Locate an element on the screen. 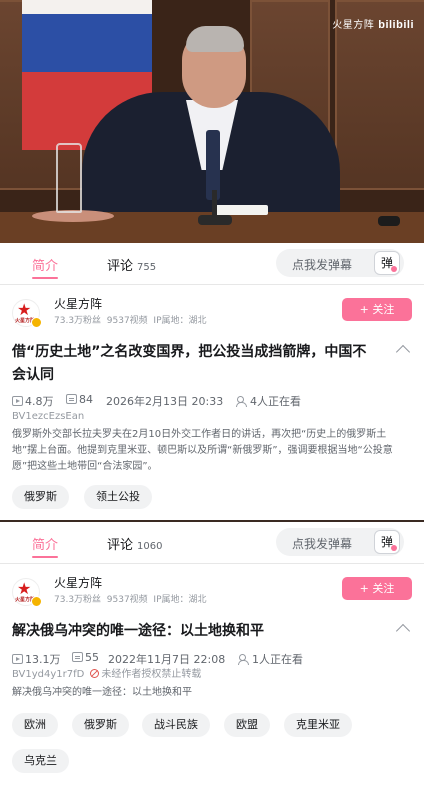 This screenshot has height=800, width=424. view-stat: 13.1万 is located at coordinates (36, 659).